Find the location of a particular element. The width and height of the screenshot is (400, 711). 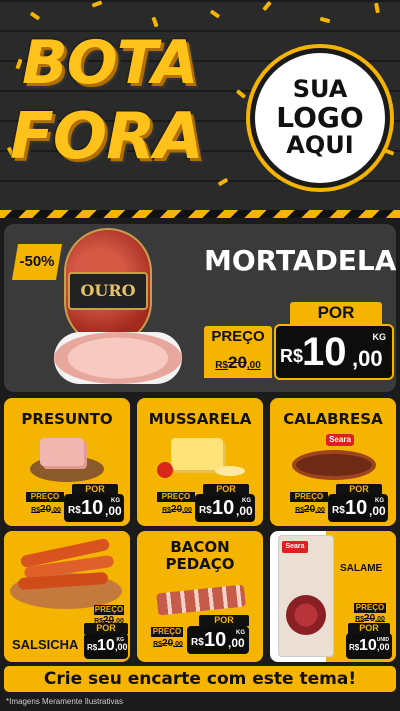

salame-package-image: Seara is located at coordinates (306, 596).